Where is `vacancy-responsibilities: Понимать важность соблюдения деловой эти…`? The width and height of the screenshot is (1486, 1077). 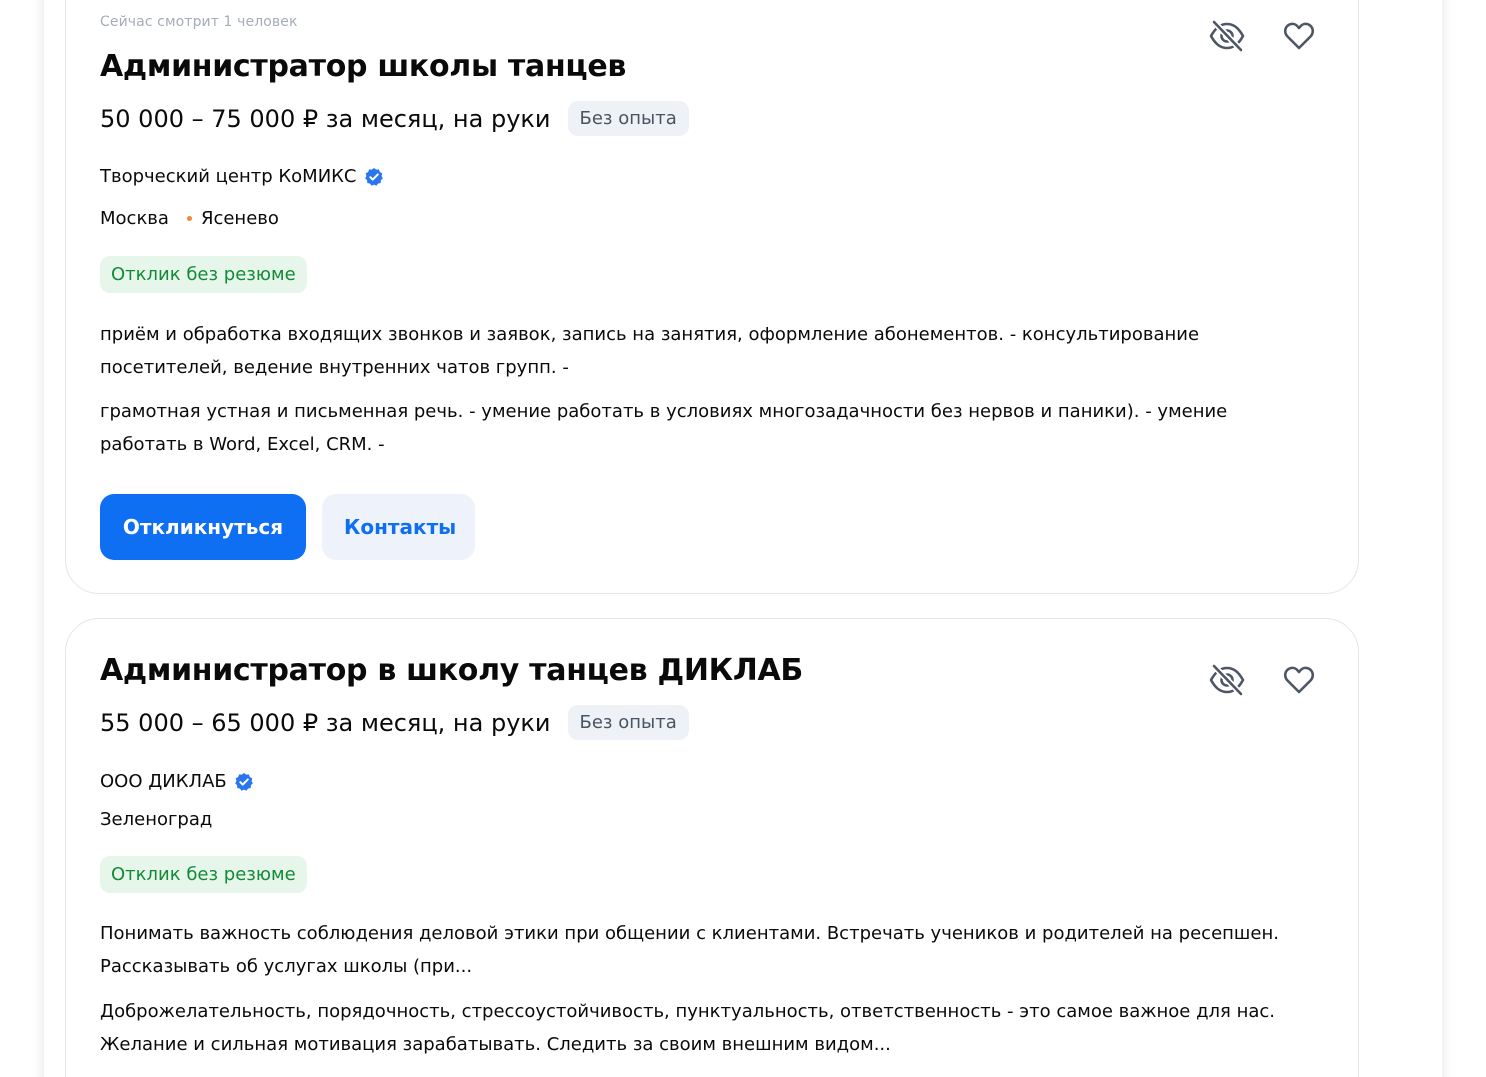 vacancy-responsibilities: Понимать важность соблюдения деловой эти… is located at coordinates (689, 950).